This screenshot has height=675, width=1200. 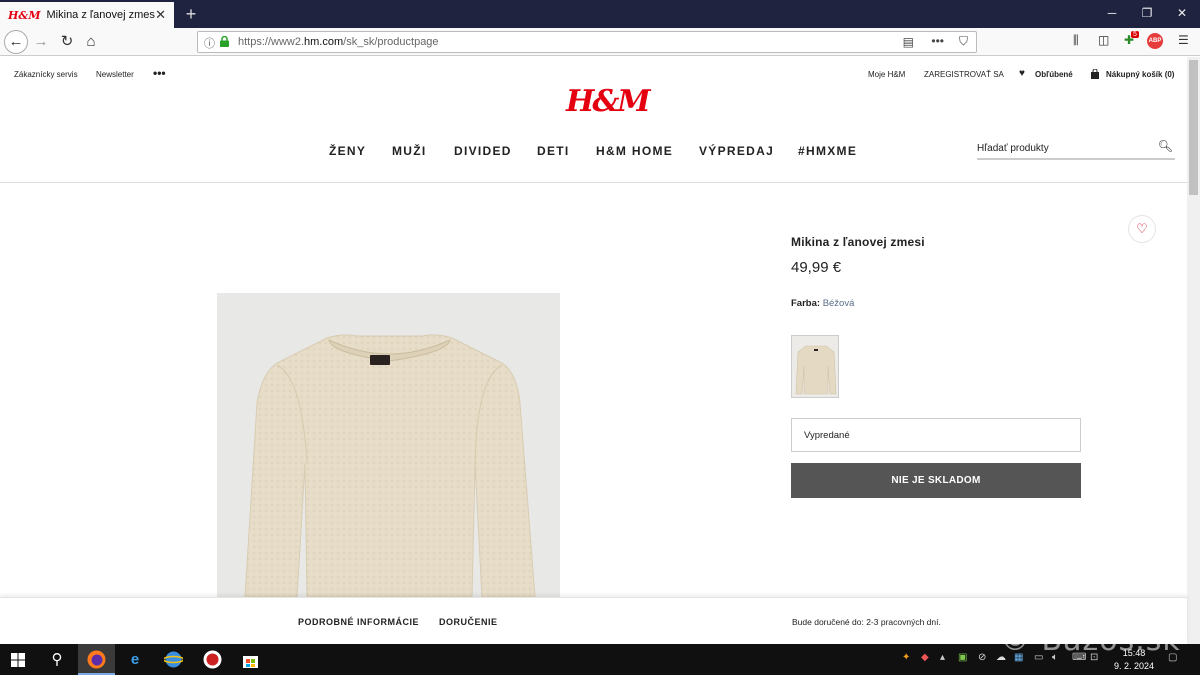 I want to click on nav-sale: VÝPREDAJ, so click(x=736, y=151).